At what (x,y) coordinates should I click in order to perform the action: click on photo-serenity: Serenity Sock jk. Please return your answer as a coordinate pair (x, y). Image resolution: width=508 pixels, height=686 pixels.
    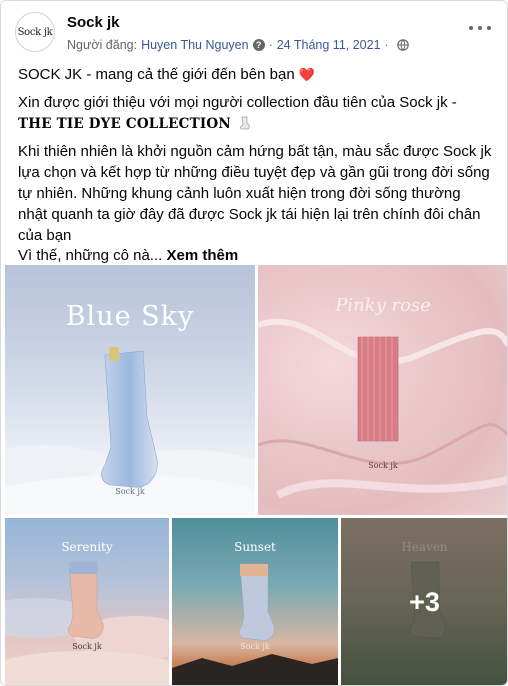
    Looking at the image, I should click on (87, 601).